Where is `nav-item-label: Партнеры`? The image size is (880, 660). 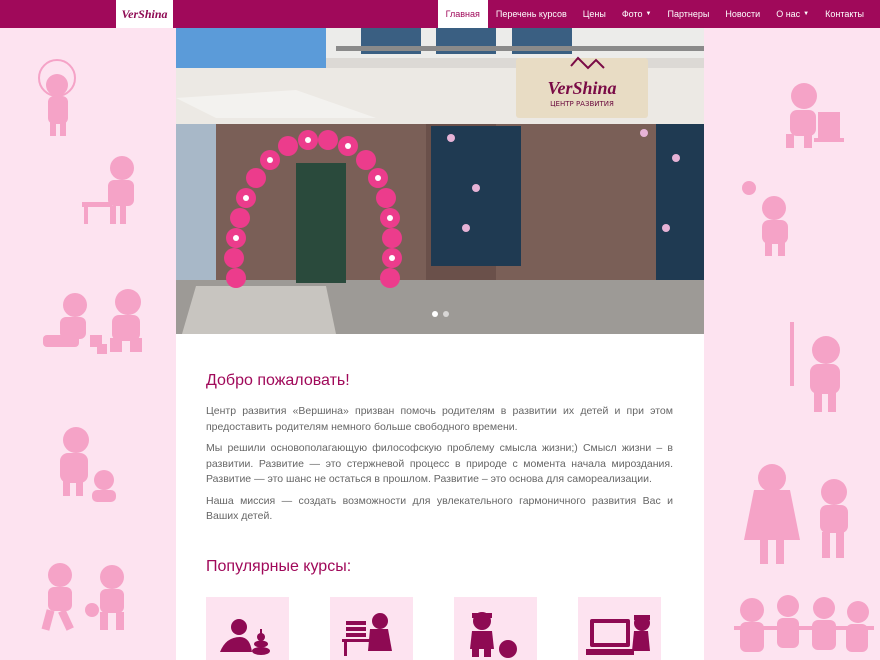
nav-item-label: Партнеры is located at coordinates (688, 14).